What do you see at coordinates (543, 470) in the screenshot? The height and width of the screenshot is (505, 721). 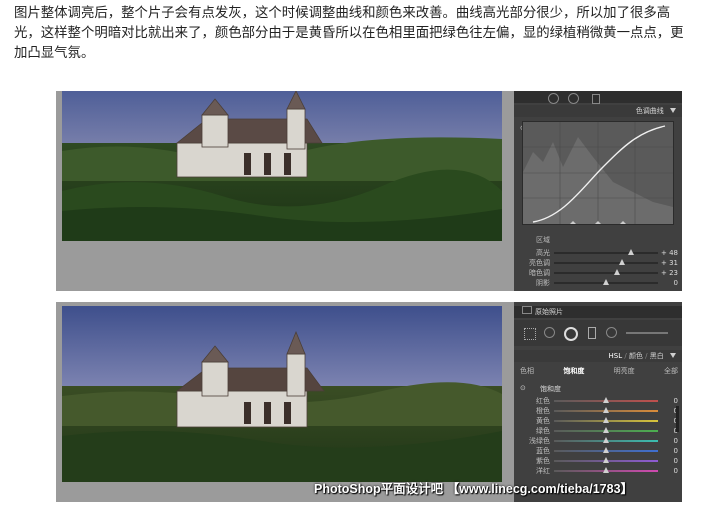 I see `slider-label: 洋红` at bounding box center [543, 470].